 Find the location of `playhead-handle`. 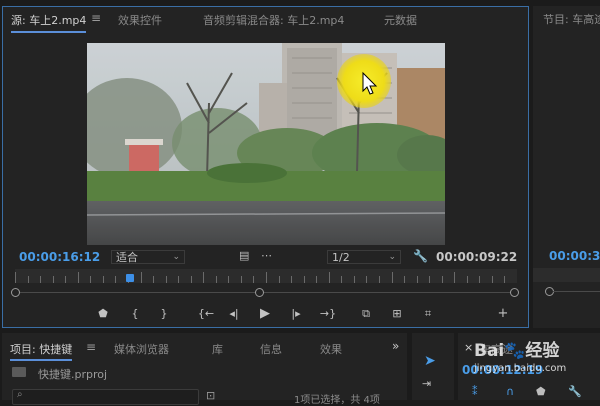

playhead-handle is located at coordinates (130, 278).